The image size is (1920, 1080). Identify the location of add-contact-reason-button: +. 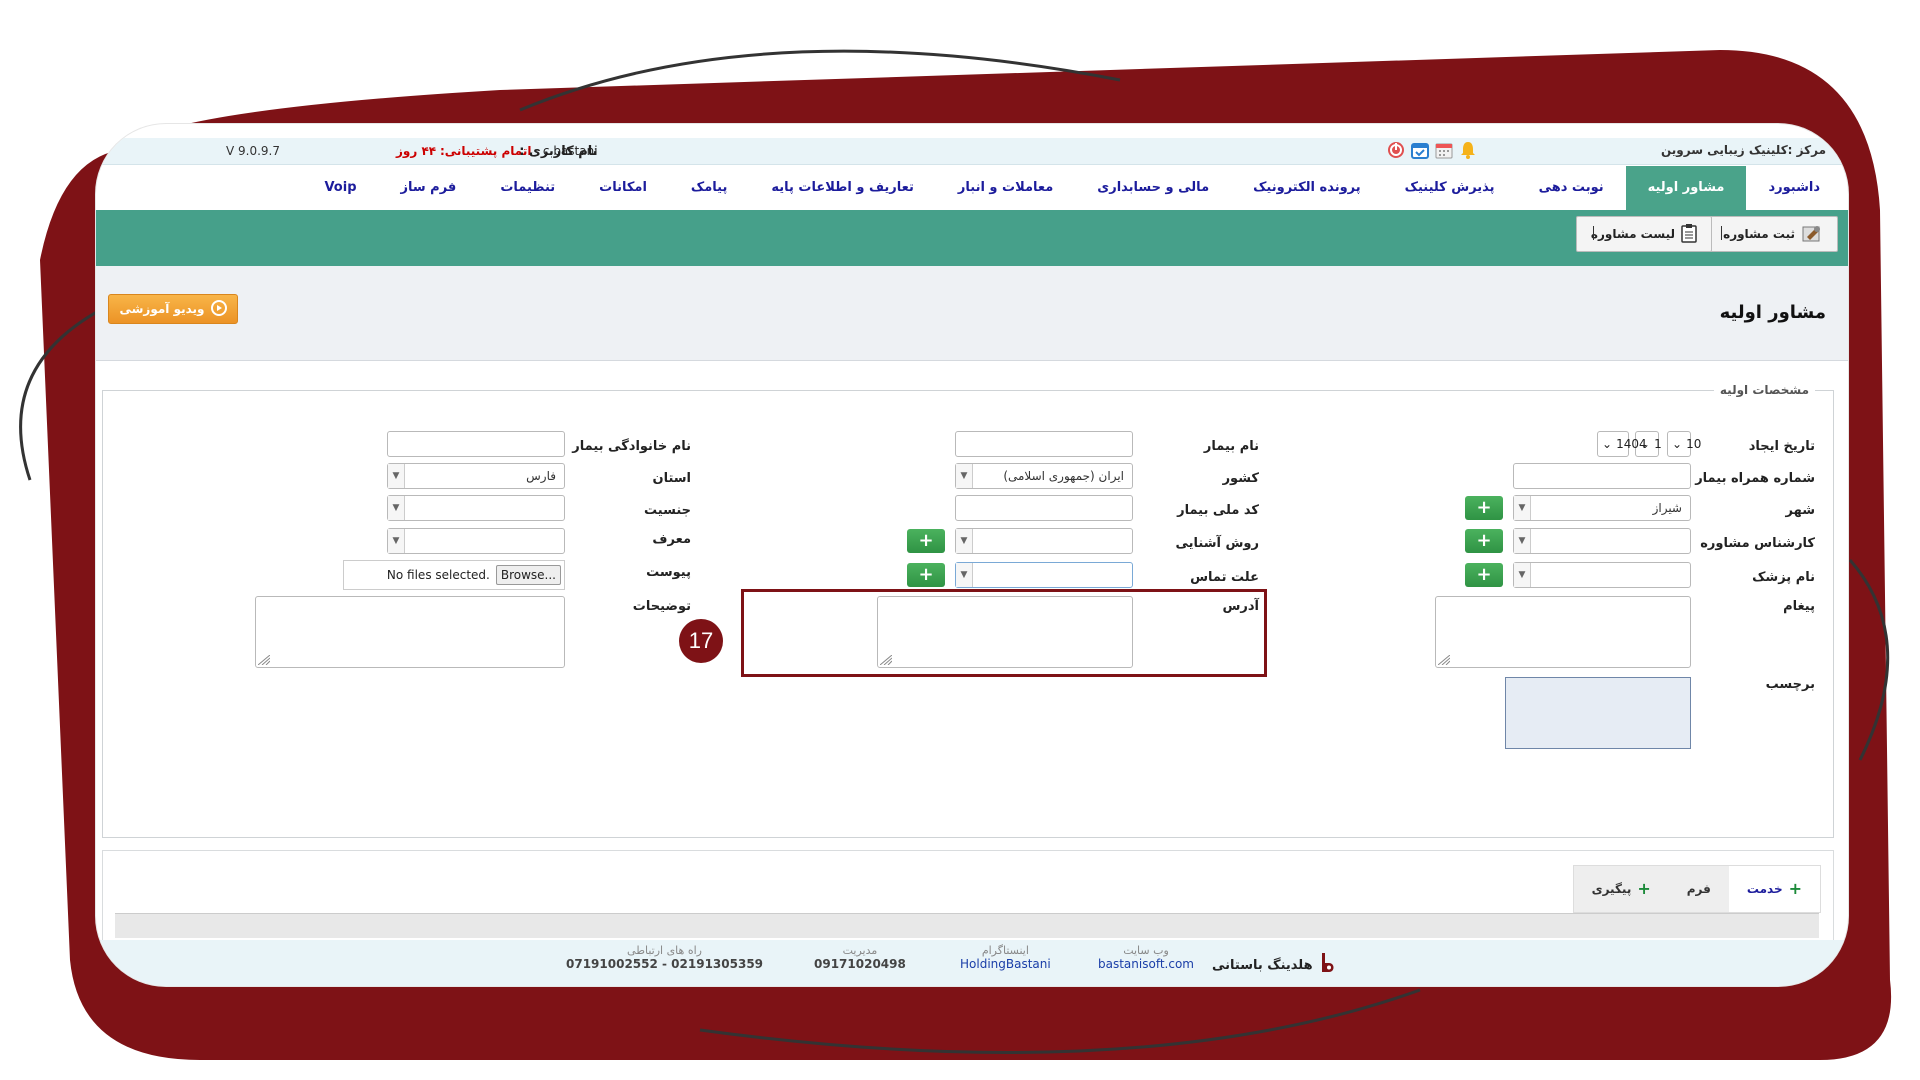
(926, 575).